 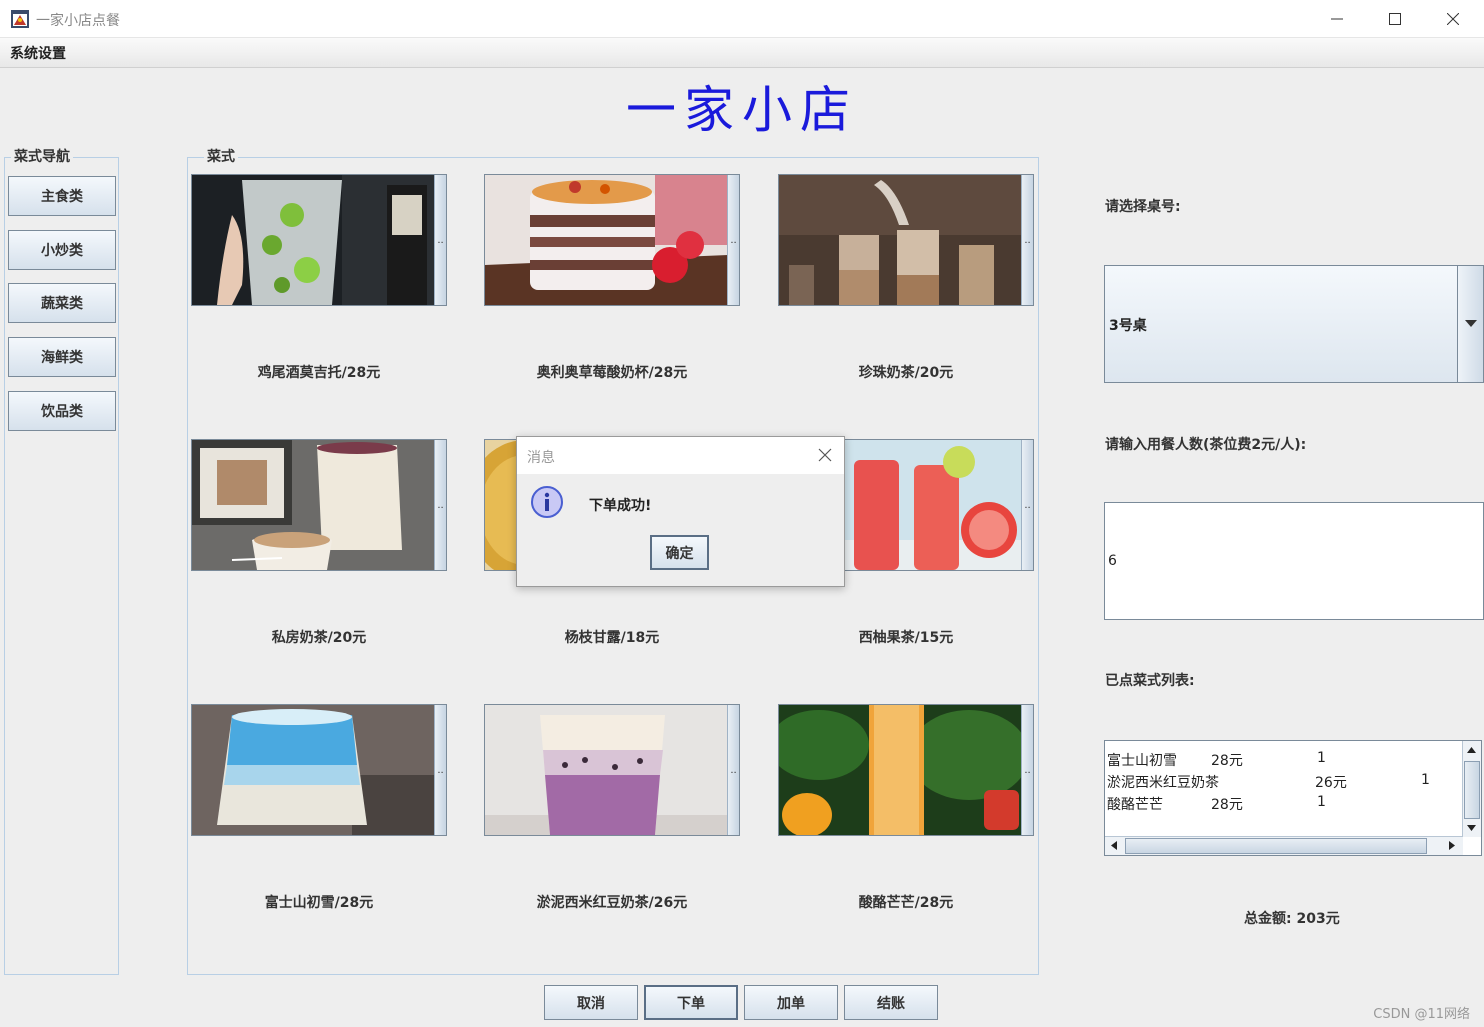 What do you see at coordinates (1206, 445) in the screenshot?
I see `people-count-label: 请输入用餐人数(茶位费2元/人):` at bounding box center [1206, 445].